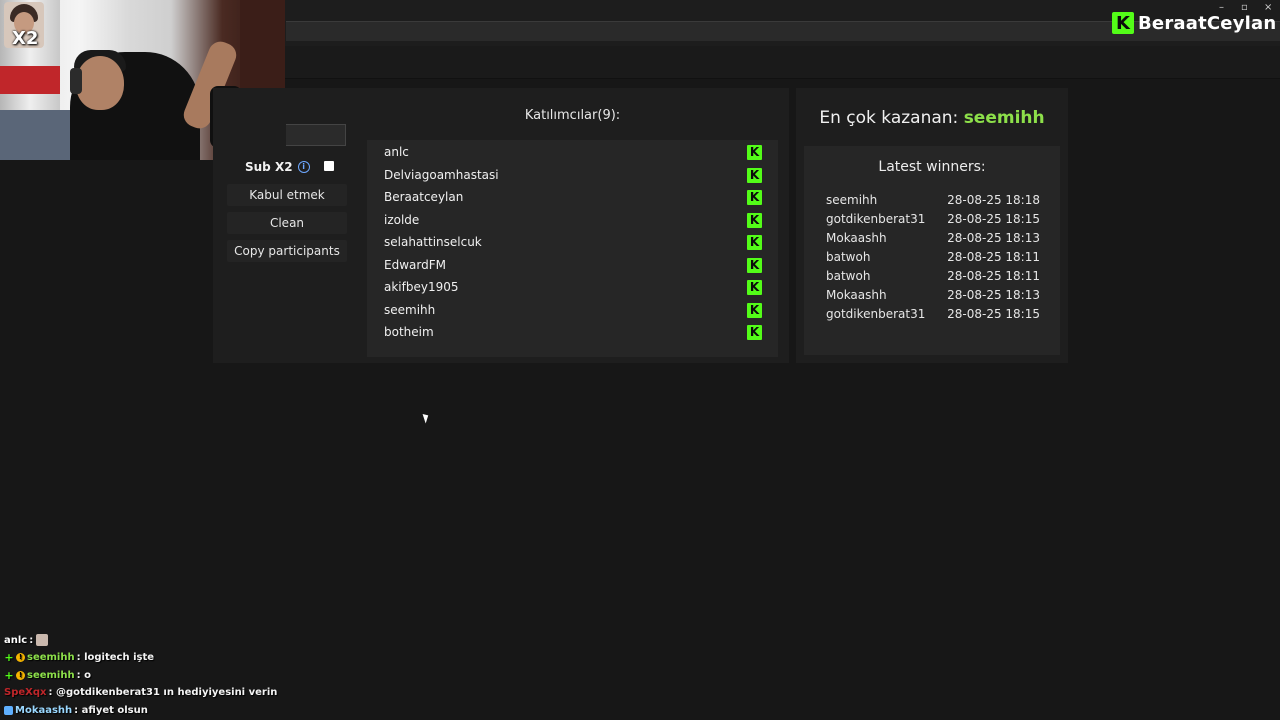  What do you see at coordinates (424, 197) in the screenshot?
I see `participant-name: Beraatceylan` at bounding box center [424, 197].